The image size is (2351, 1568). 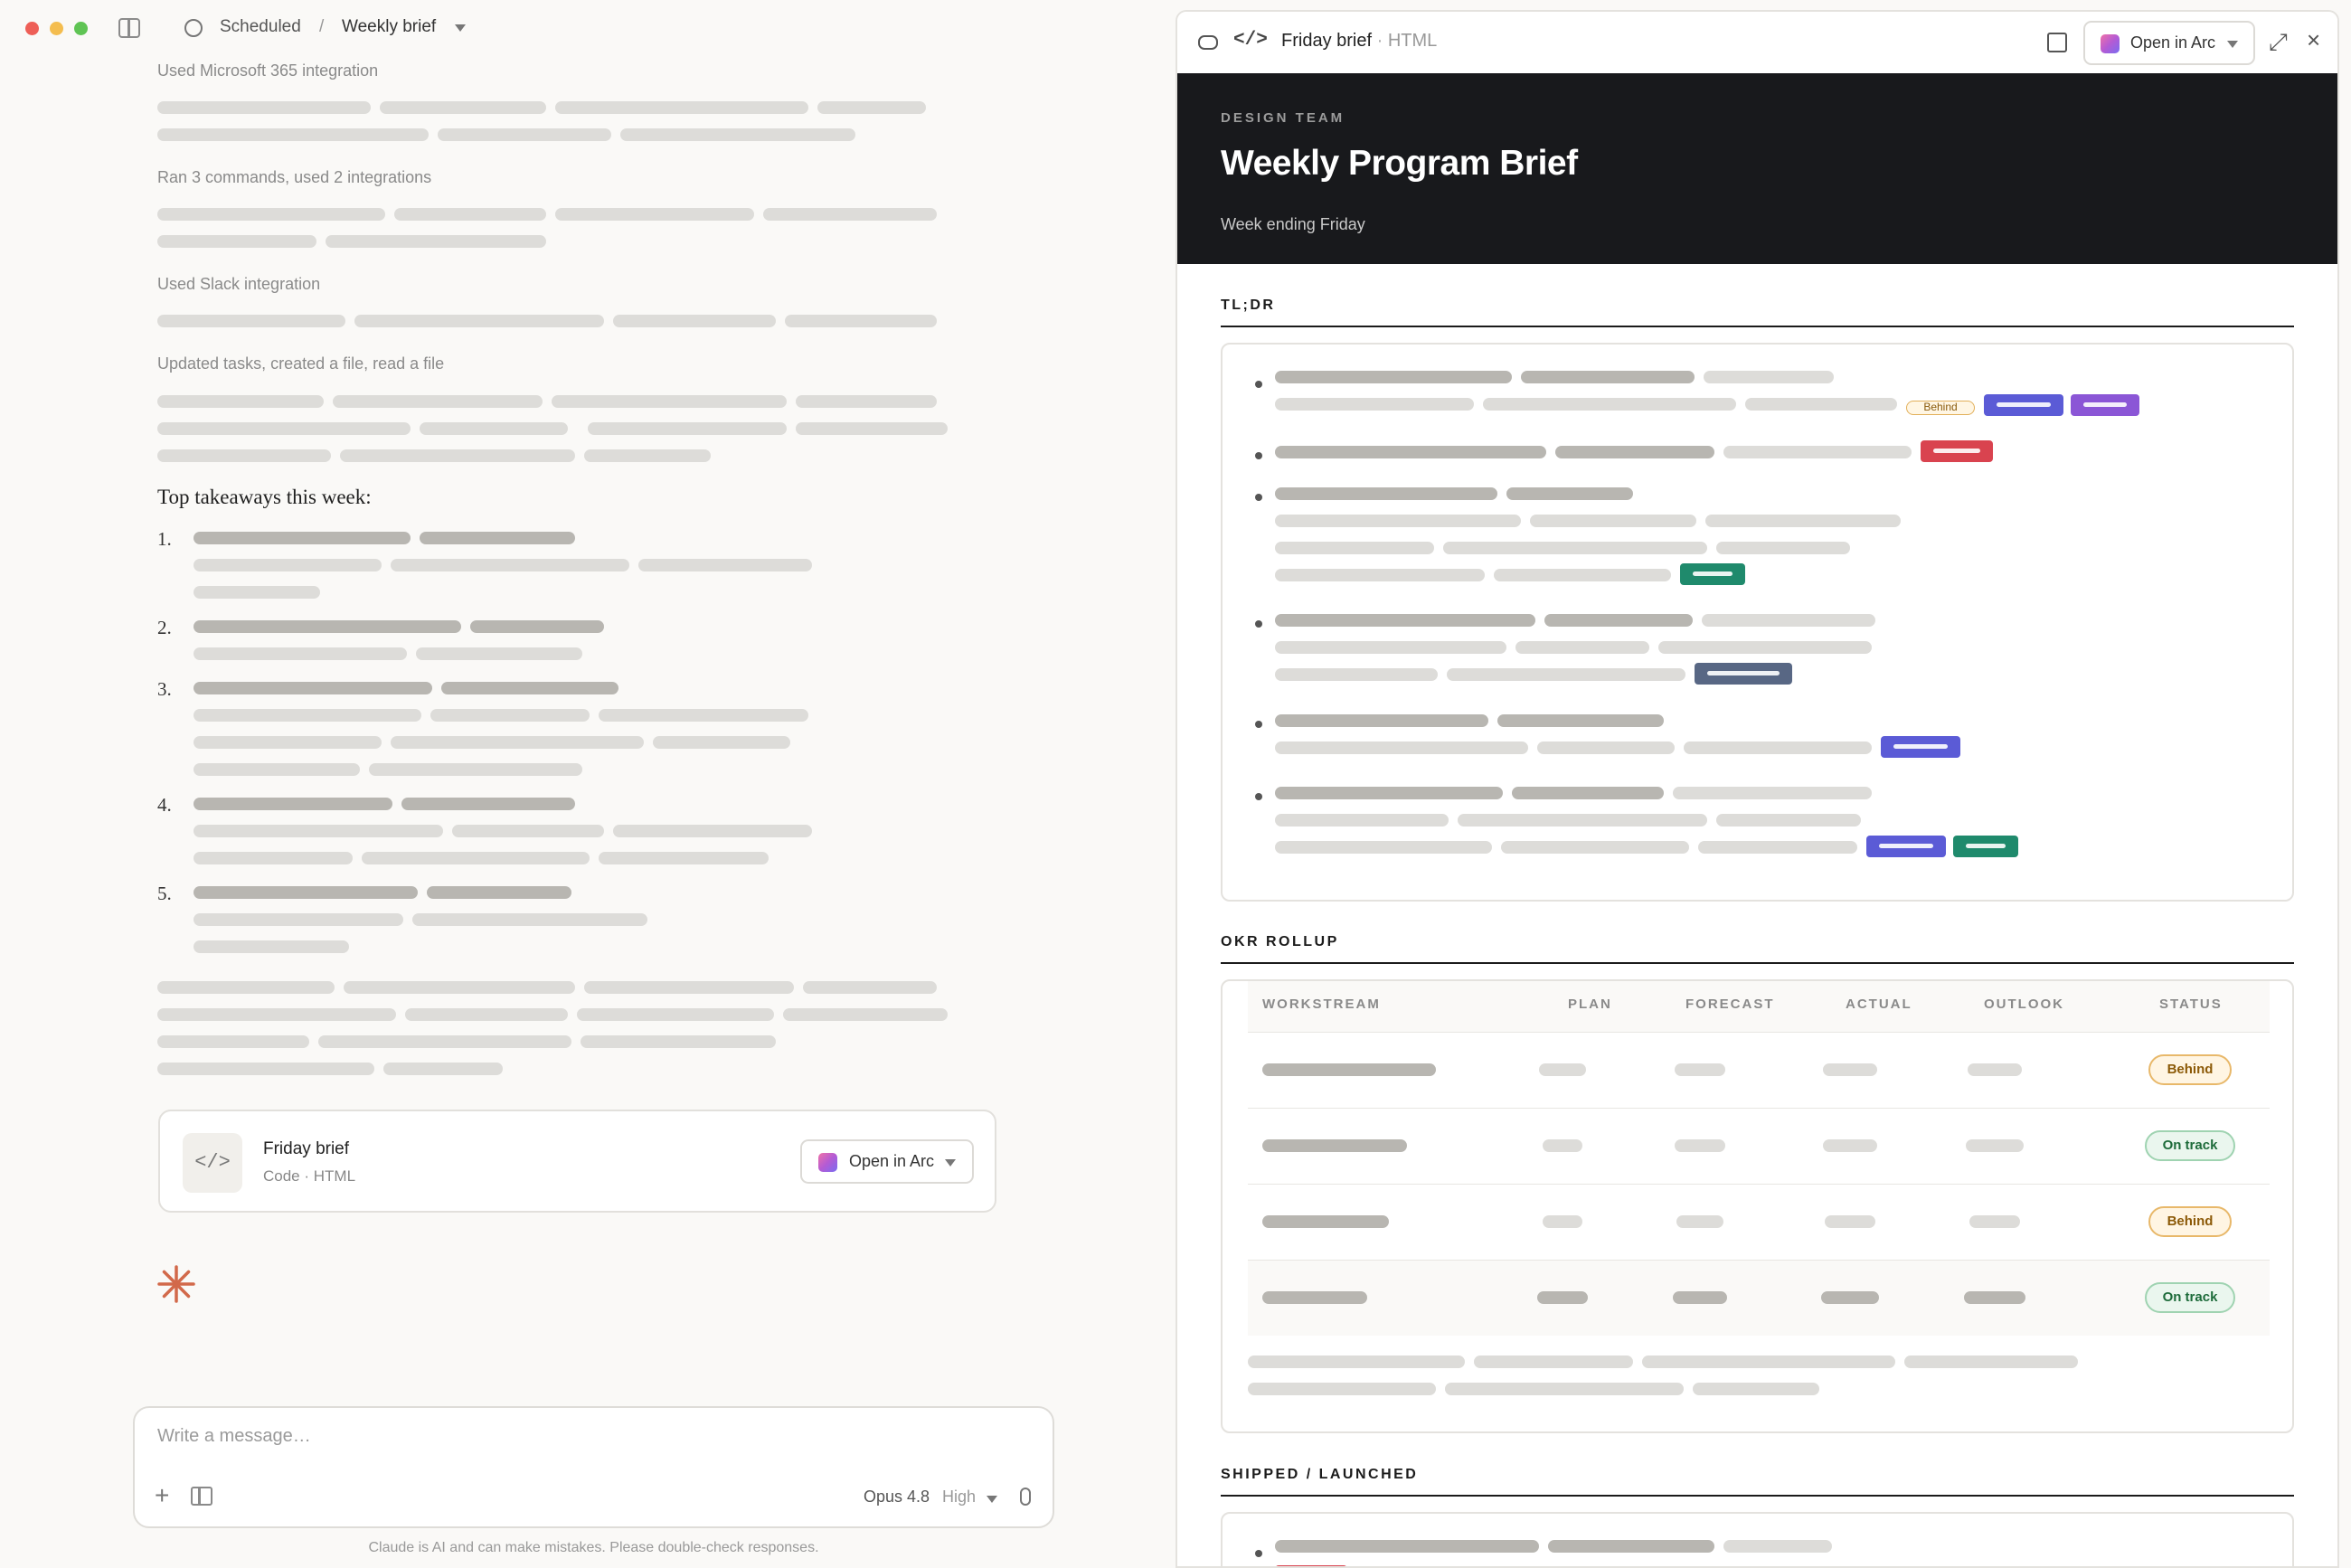 I want to click on expand-icon: ⤢, so click(x=2278, y=42).